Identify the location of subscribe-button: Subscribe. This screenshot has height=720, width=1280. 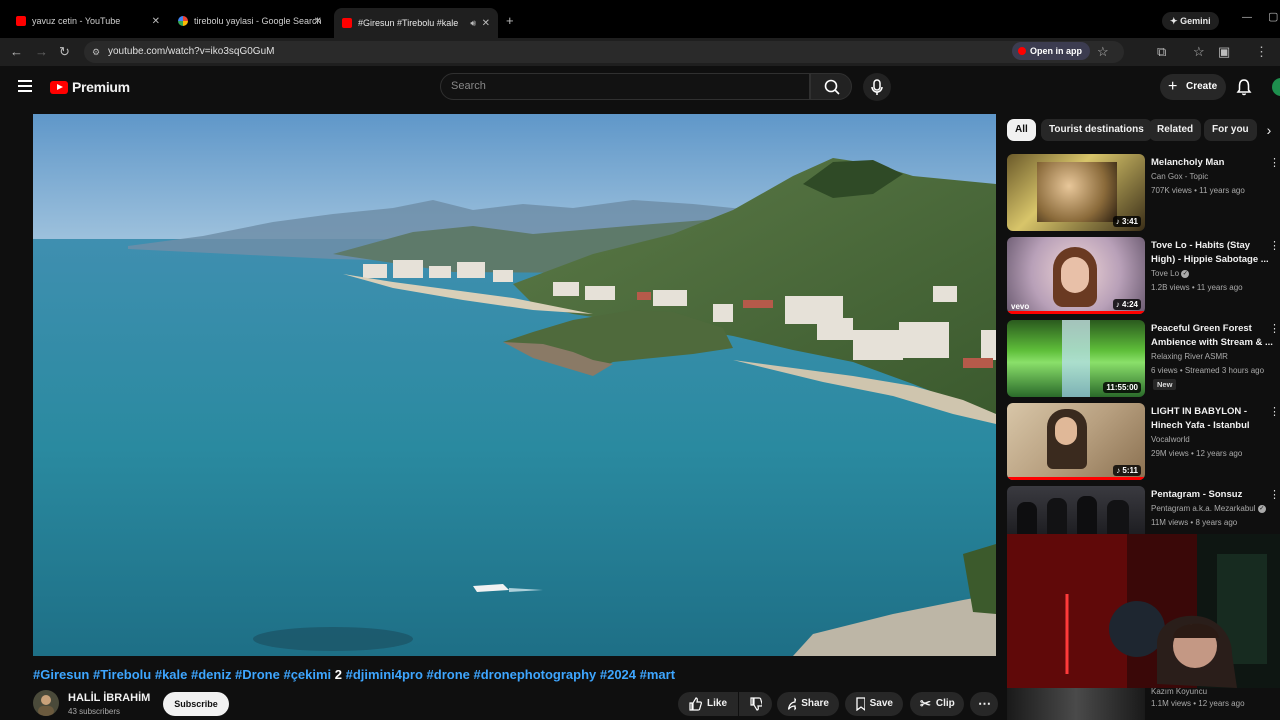
(196, 704).